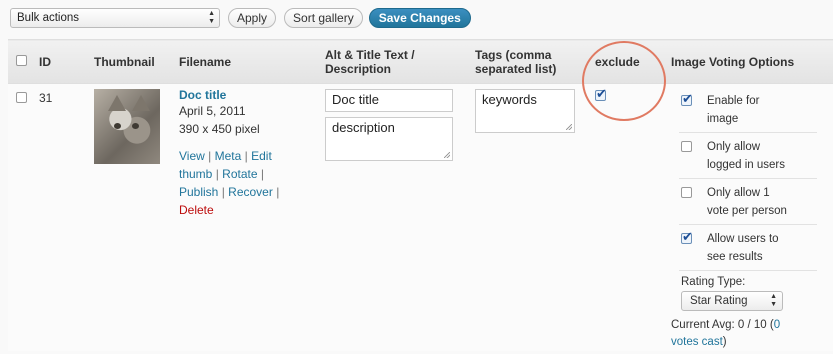 The width and height of the screenshot is (833, 354). Describe the element at coordinates (628, 217) in the screenshot. I see `exclude-cell` at that location.